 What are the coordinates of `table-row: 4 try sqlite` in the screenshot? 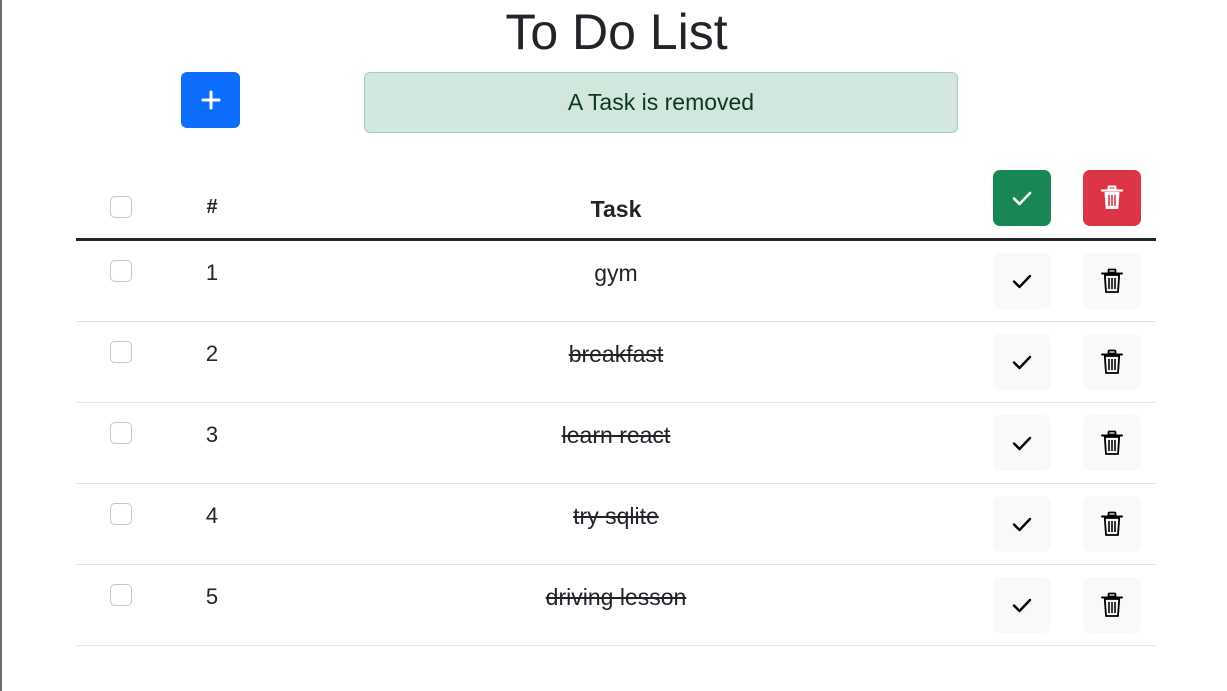 It's located at (616, 524).